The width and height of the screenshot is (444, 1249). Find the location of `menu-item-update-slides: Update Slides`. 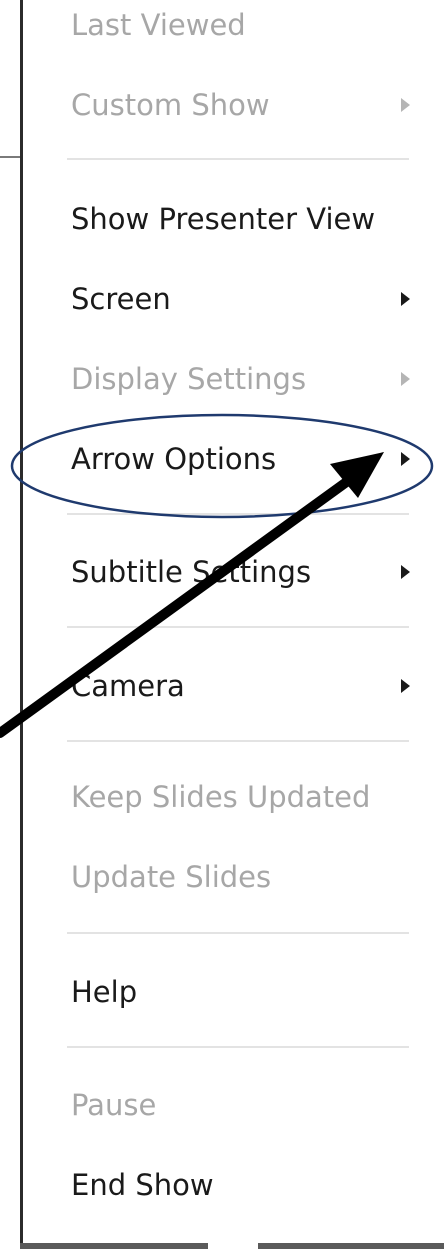

menu-item-update-slides: Update Slides is located at coordinates (251, 877).